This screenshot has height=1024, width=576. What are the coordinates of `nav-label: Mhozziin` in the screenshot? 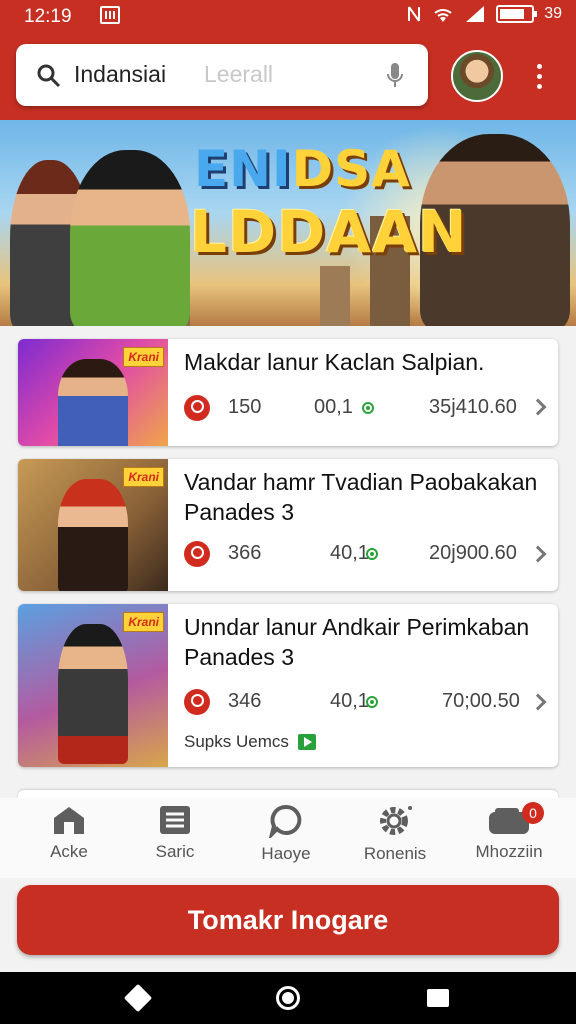 It's located at (509, 851).